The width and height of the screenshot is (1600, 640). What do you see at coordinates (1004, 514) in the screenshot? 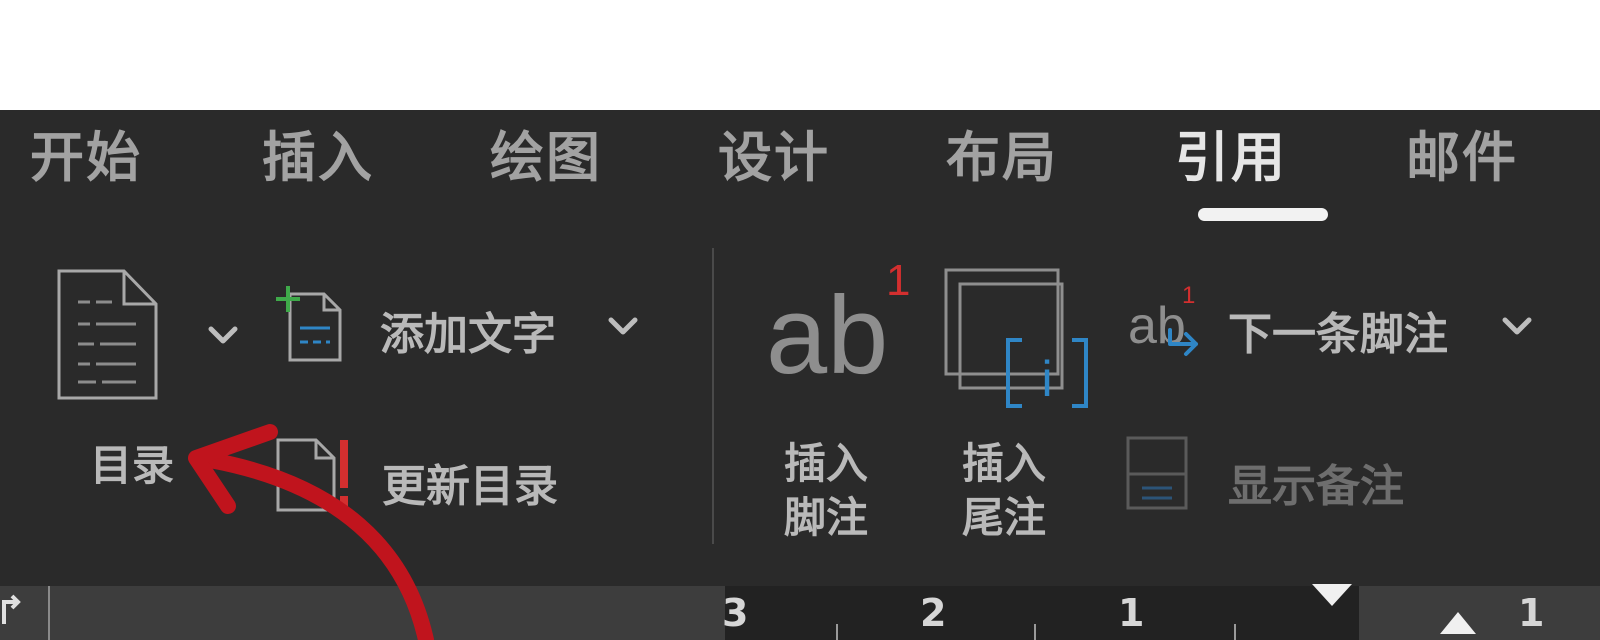
I see `insert-endnote-line2: 尾注` at bounding box center [1004, 514].